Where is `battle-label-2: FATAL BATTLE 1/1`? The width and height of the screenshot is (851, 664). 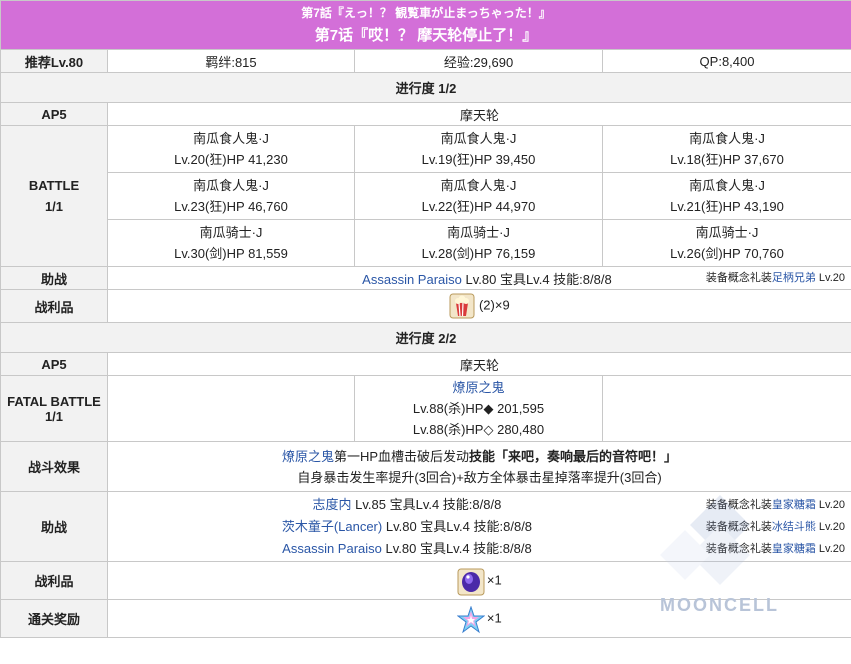 battle-label-2: FATAL BATTLE 1/1 is located at coordinates (54, 408).